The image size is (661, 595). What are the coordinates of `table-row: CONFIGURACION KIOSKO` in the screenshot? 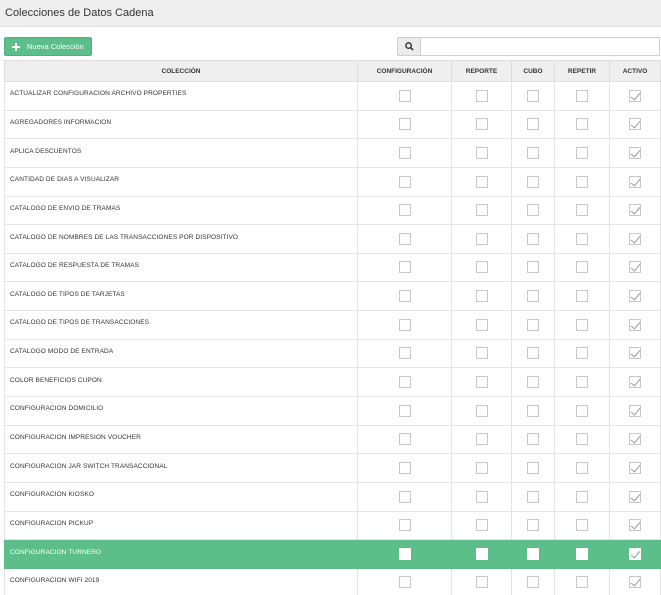 It's located at (332, 496).